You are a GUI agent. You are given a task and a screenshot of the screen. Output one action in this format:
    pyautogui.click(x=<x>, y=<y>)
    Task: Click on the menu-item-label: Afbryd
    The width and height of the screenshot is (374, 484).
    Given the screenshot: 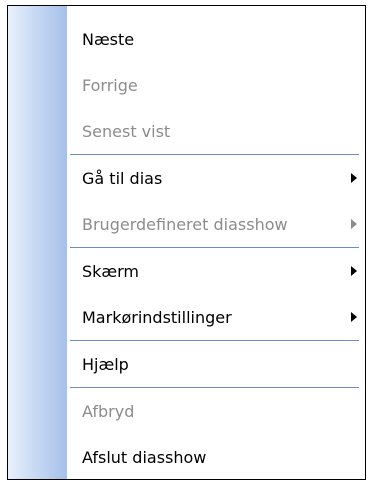 What is the action you would take?
    pyautogui.click(x=108, y=411)
    